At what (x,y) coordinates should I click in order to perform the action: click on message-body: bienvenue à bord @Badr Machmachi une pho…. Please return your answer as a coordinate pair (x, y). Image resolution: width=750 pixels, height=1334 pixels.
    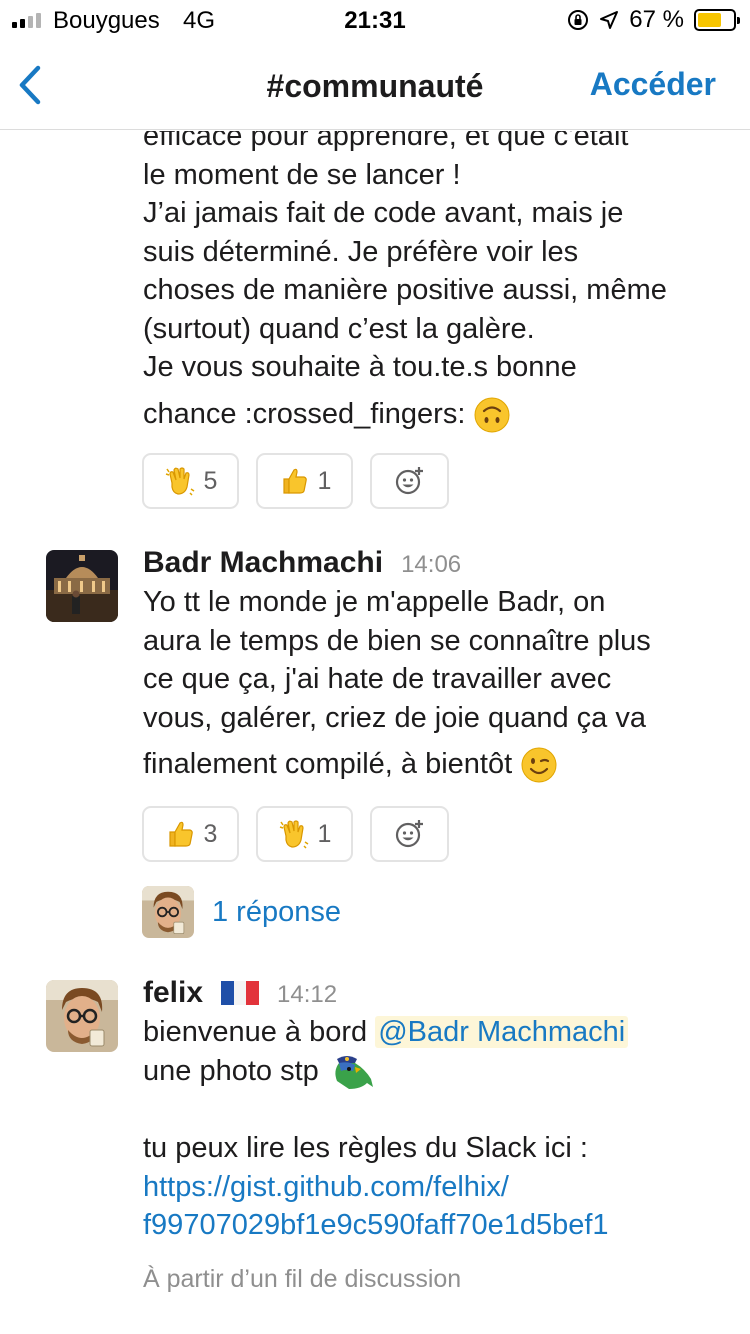
    Looking at the image, I should click on (433, 1129).